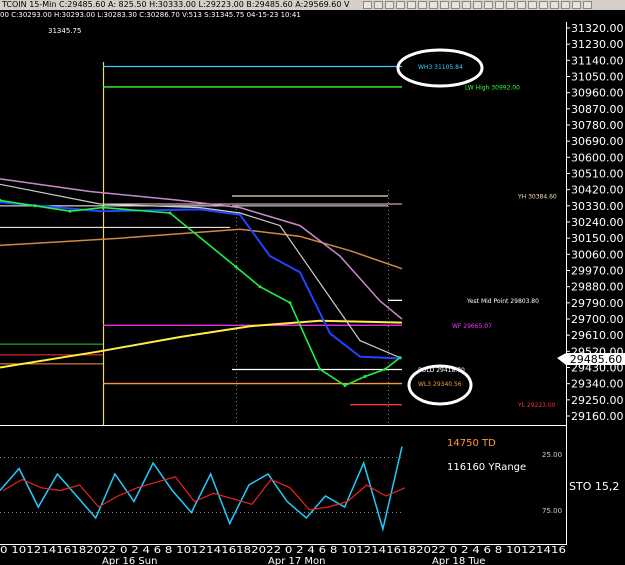  Describe the element at coordinates (597, 109) in the screenshot. I see `price-tick-label-5: 30870.00` at that location.